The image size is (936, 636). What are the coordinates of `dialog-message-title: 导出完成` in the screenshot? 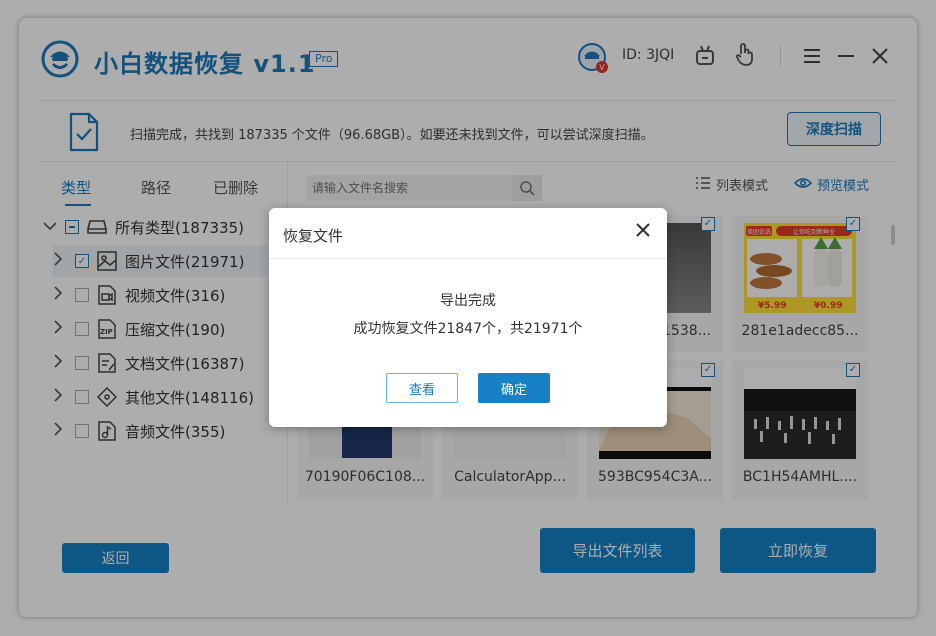 It's located at (468, 301).